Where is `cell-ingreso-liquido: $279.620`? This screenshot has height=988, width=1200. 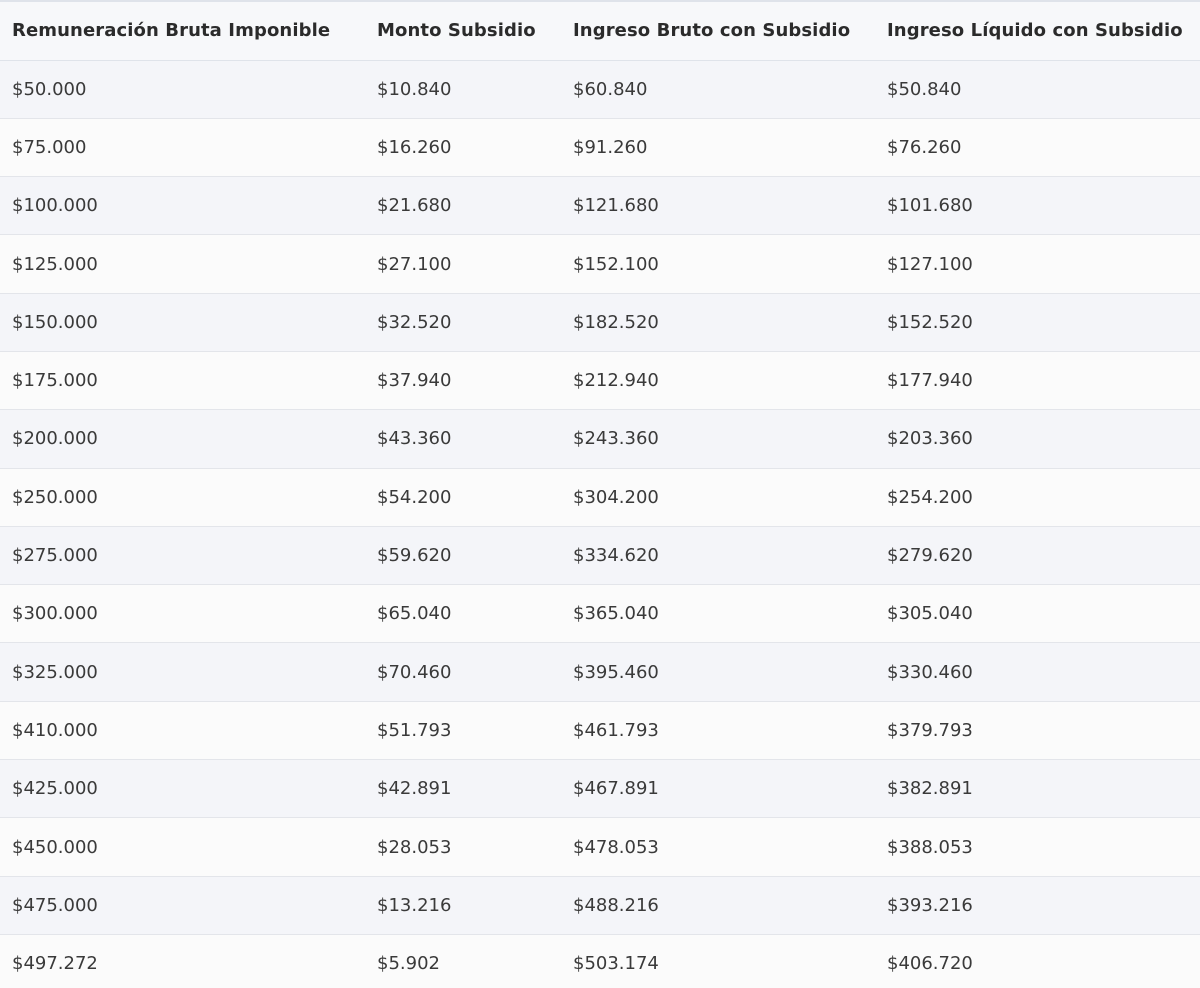
cell-ingreso-liquido: $279.620 is located at coordinates (930, 556).